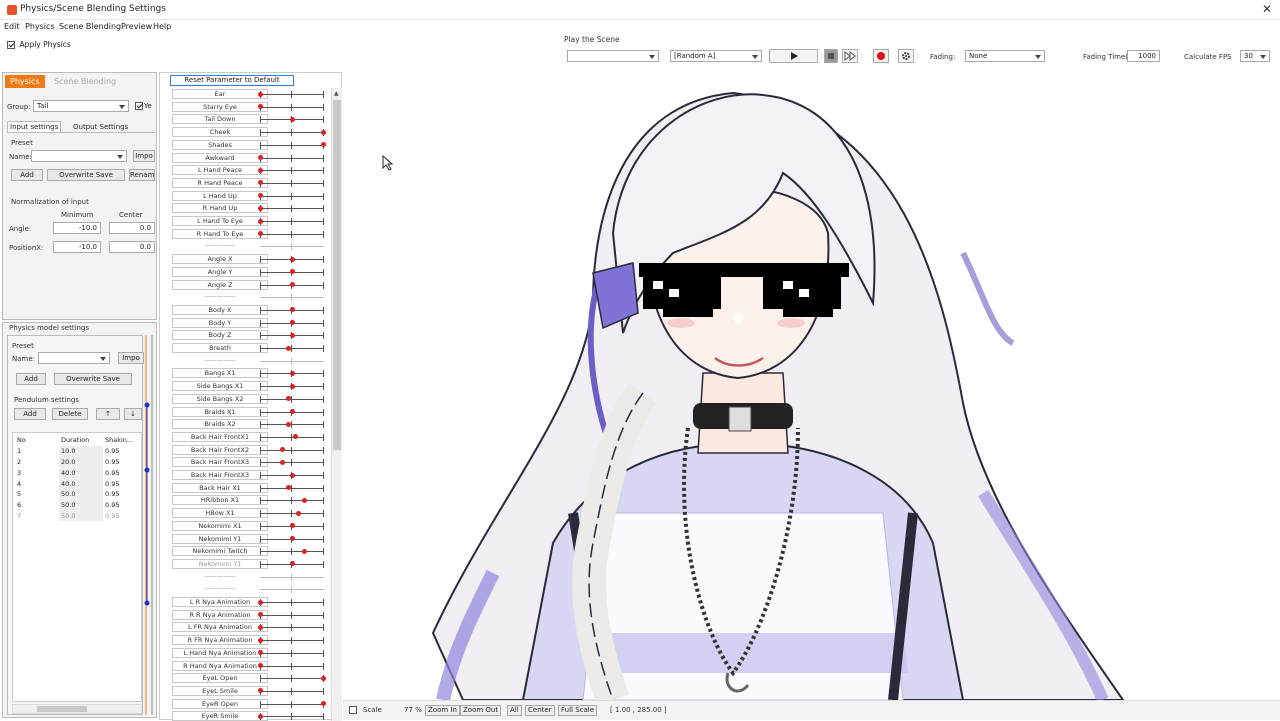 The height and width of the screenshot is (721, 1280). What do you see at coordinates (79, 156) in the screenshot?
I see `preset-name-select` at bounding box center [79, 156].